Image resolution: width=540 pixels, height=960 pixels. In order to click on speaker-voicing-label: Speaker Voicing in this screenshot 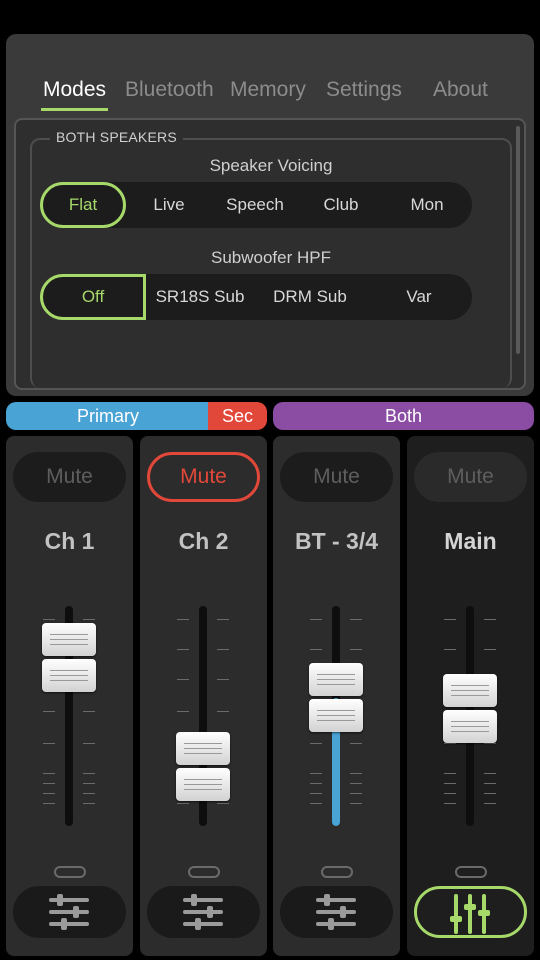, I will do `click(271, 165)`.